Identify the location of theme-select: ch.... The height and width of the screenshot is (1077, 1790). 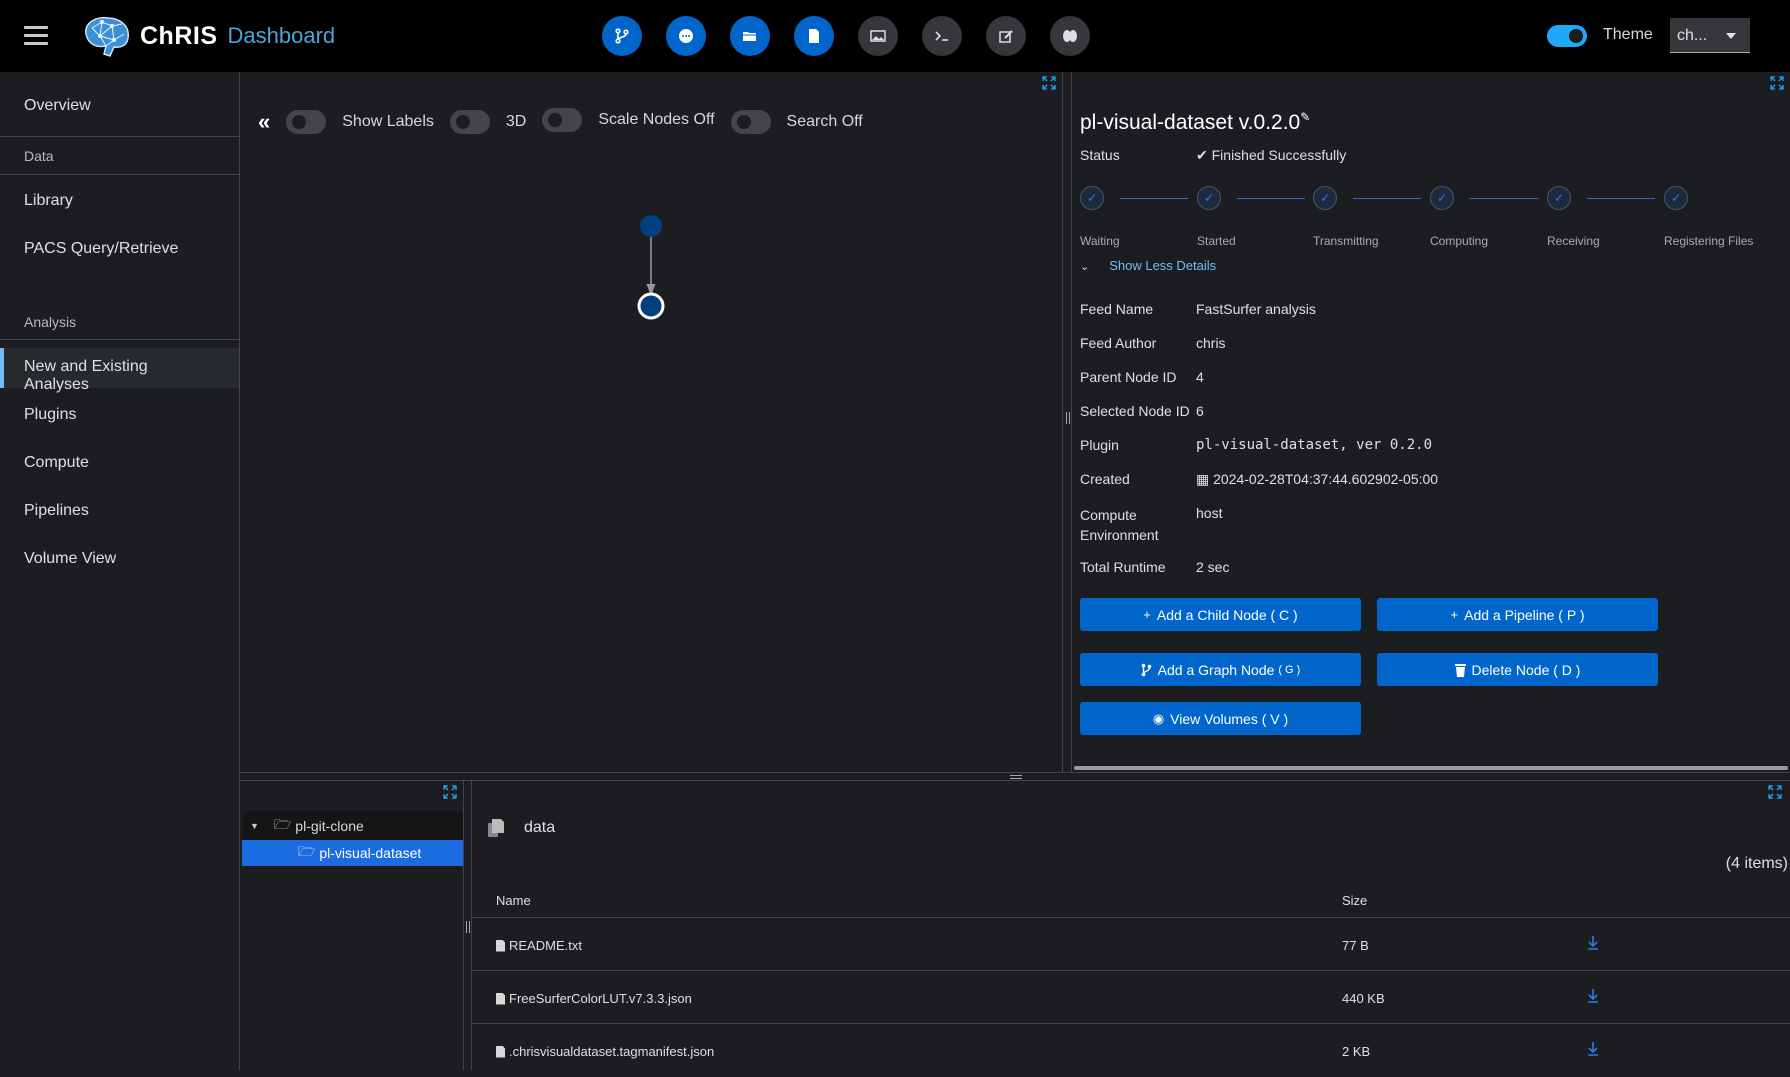
(1710, 35).